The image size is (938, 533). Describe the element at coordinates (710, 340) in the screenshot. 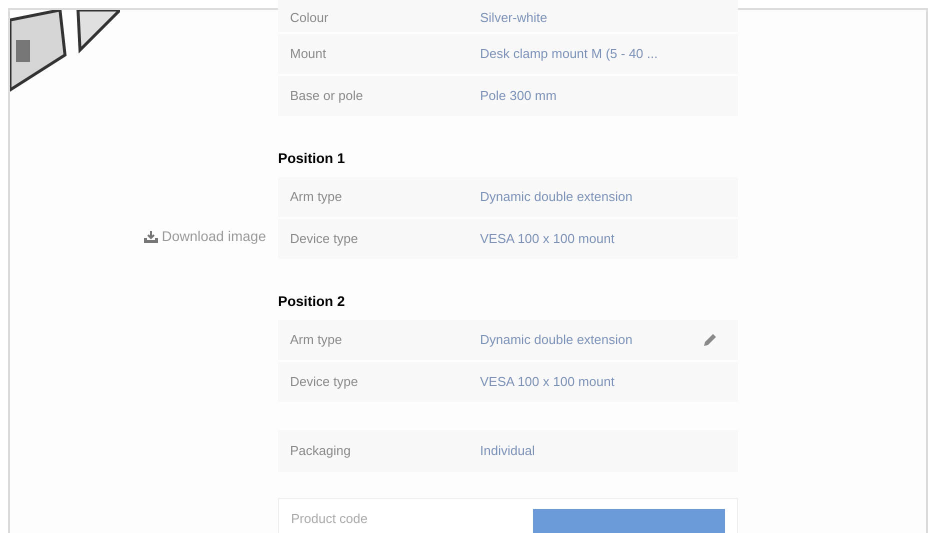

I see `pencil-icon` at that location.